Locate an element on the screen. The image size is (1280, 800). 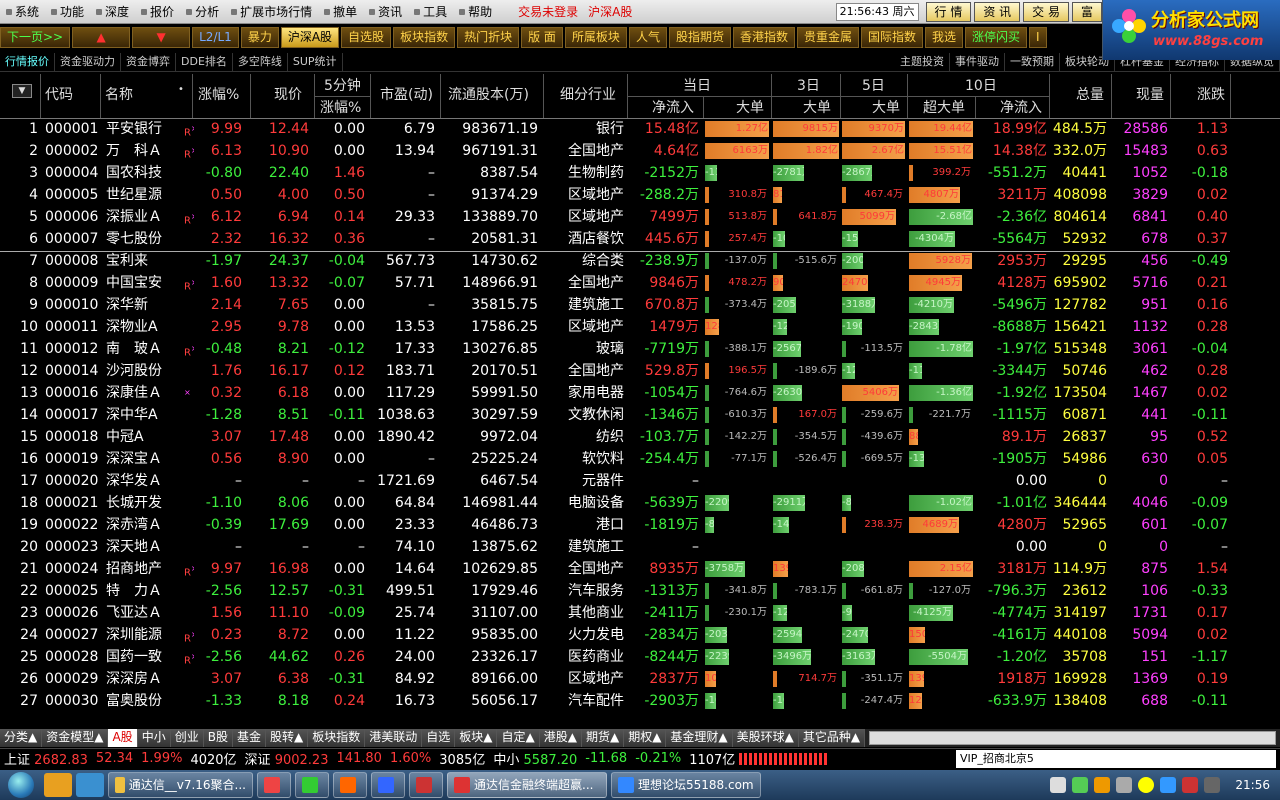
menu-item-tools: 工具 is located at coordinates (430, 12).